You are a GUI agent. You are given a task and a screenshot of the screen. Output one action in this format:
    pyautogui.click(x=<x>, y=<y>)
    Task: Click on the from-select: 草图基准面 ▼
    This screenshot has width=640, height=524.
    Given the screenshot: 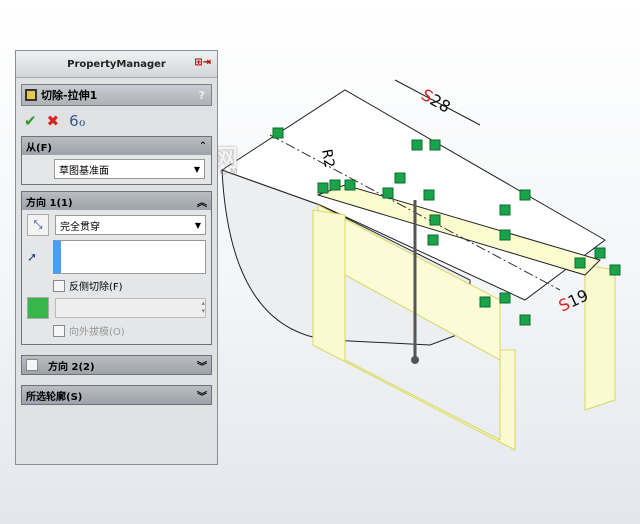 What is the action you would take?
    pyautogui.click(x=129, y=169)
    